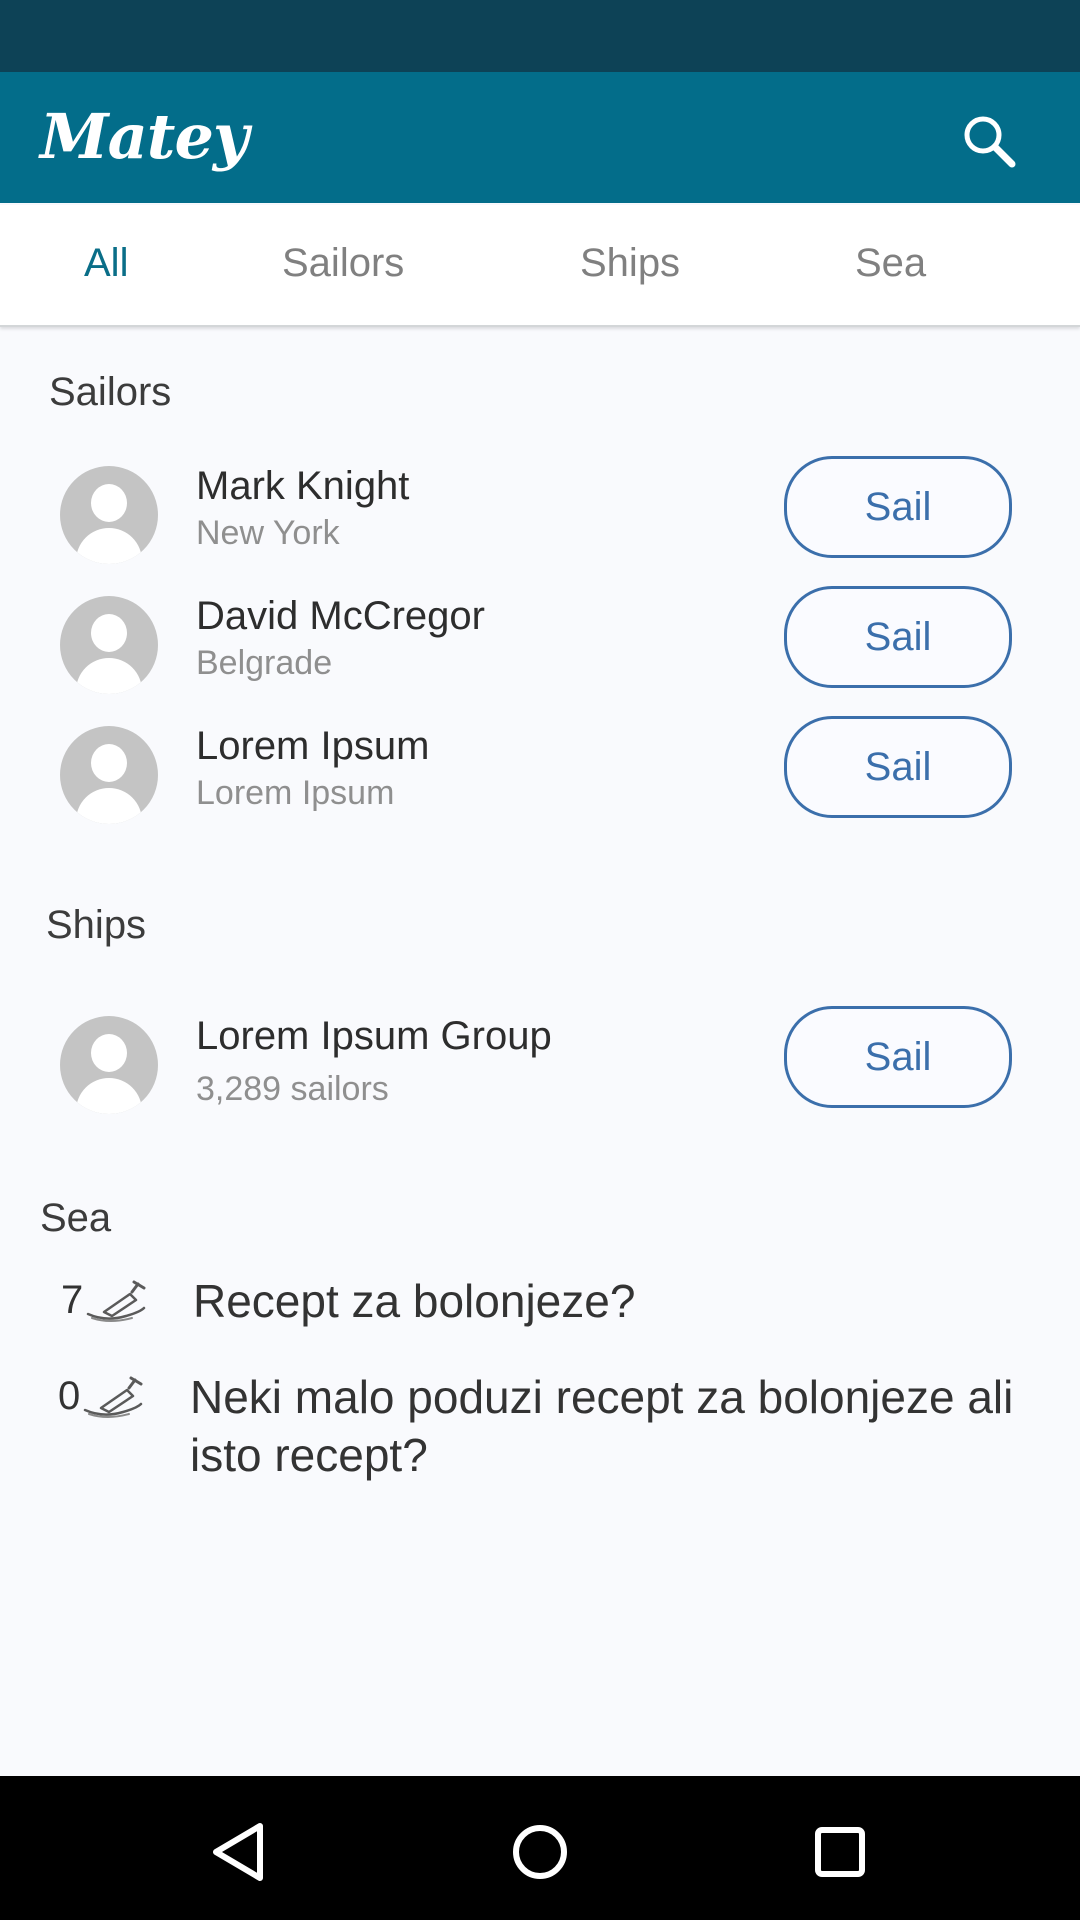  What do you see at coordinates (540, 1852) in the screenshot?
I see `home-icon` at bounding box center [540, 1852].